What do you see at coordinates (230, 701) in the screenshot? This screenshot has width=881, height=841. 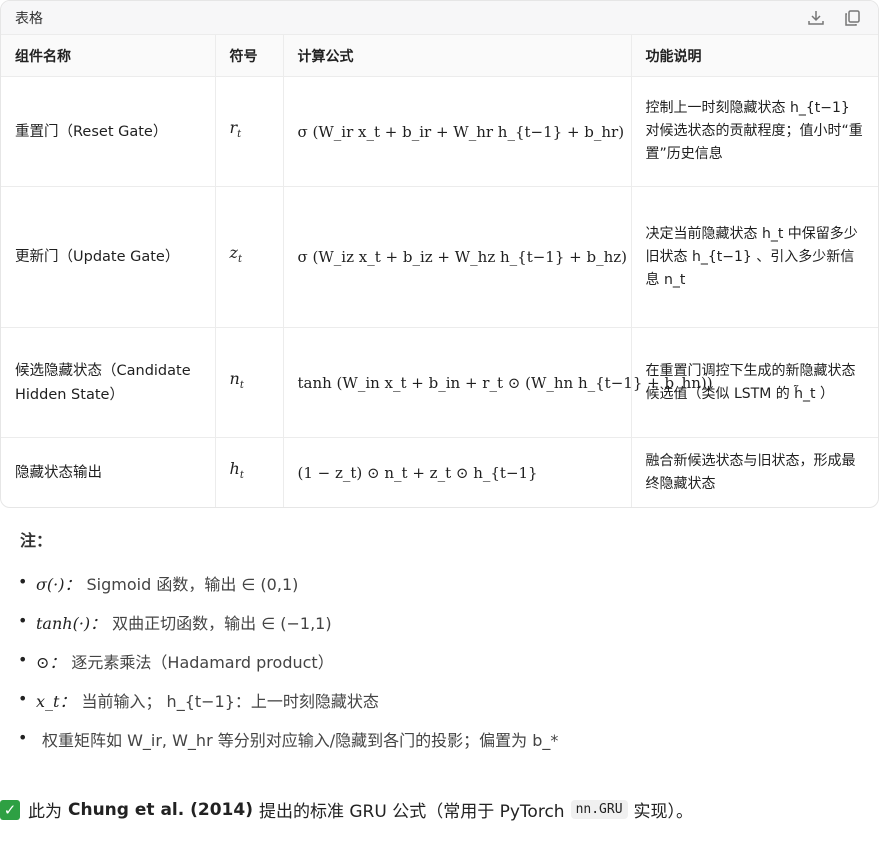 I see `note-text: 当前输入； h_{t−1}：上一时刻隐藏状态` at bounding box center [230, 701].